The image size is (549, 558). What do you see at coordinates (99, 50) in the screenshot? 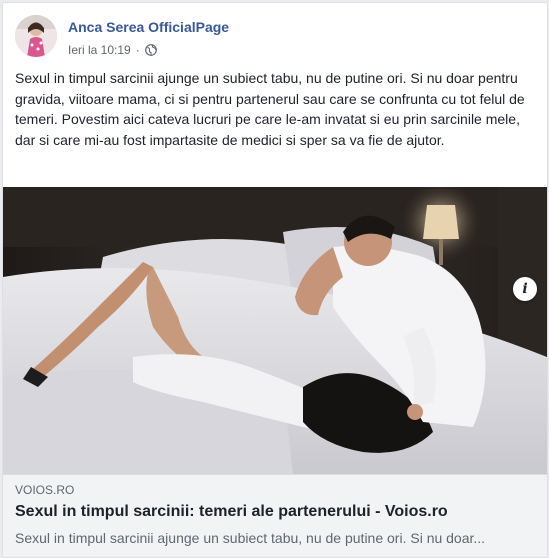
I see `post-timestamp: Ieri la 10:19` at bounding box center [99, 50].